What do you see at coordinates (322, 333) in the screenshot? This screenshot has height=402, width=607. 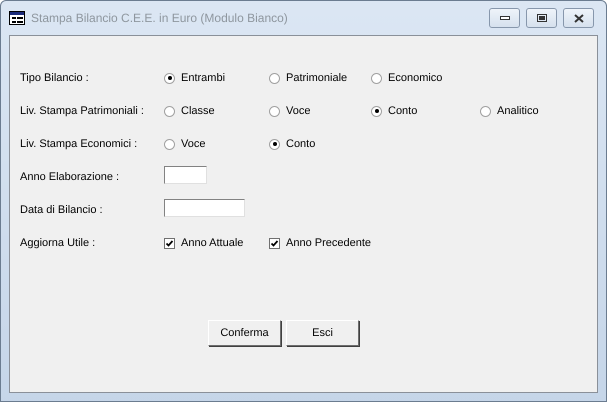 I see `dialog-button: Esci` at bounding box center [322, 333].